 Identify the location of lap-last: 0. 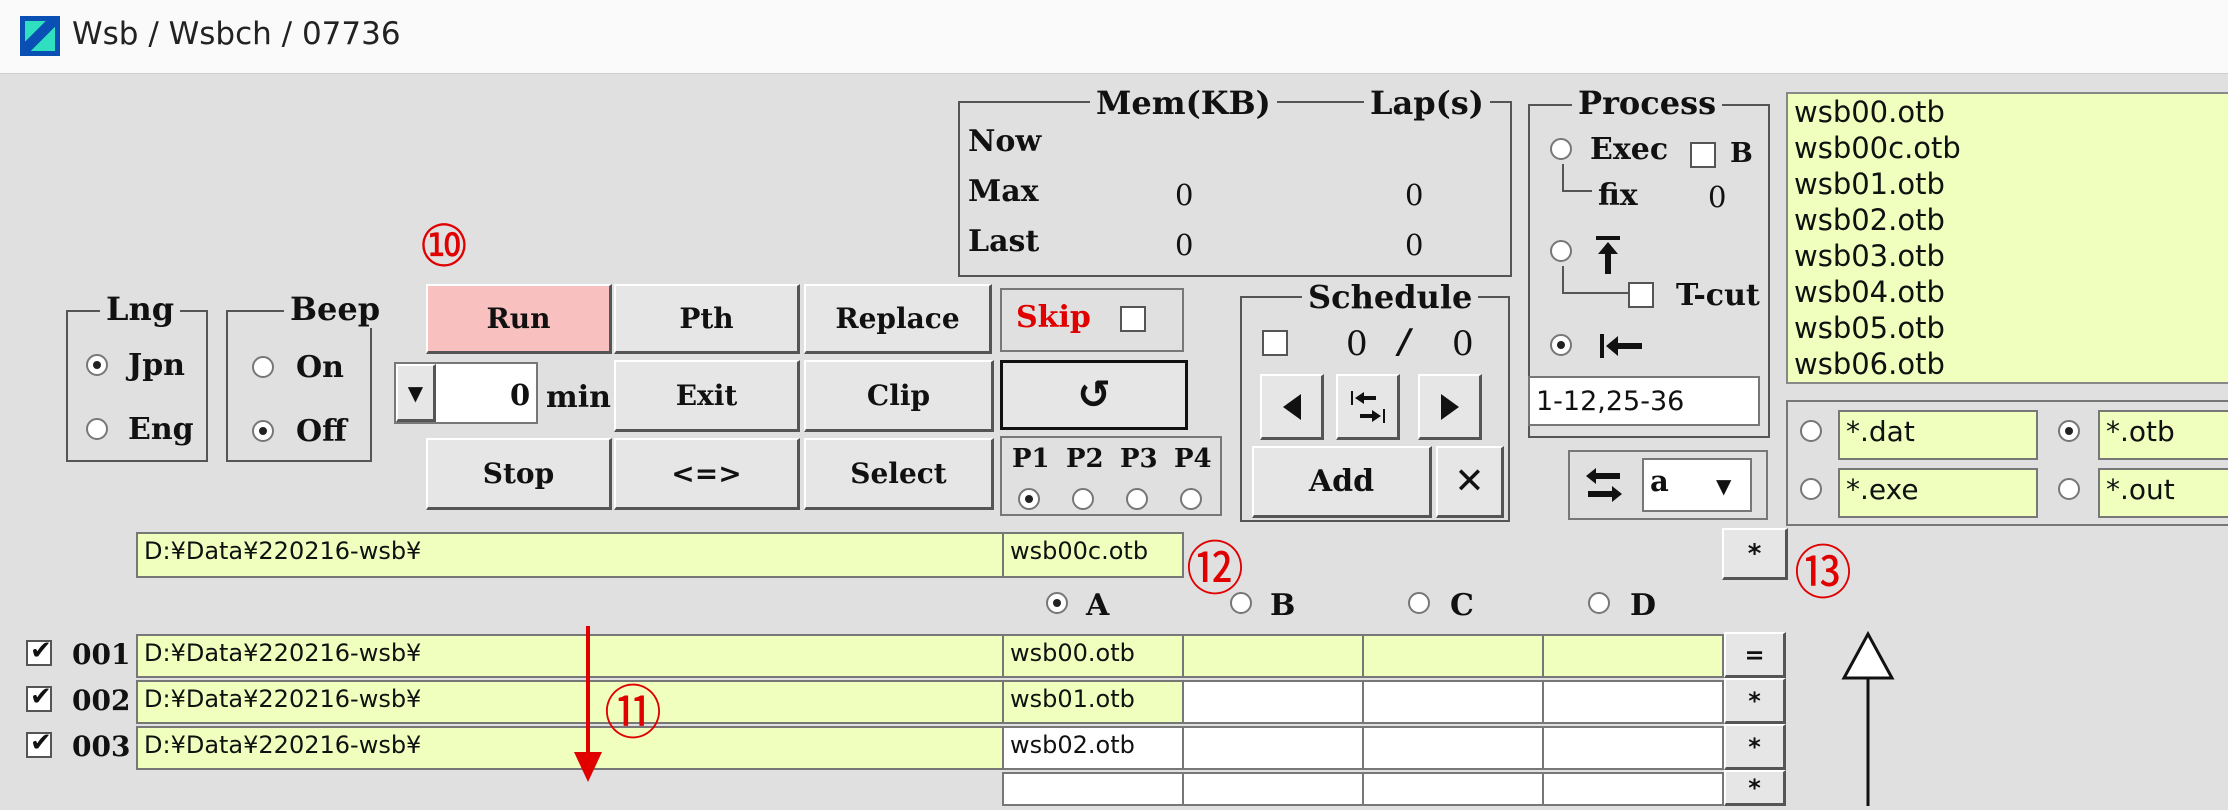
(1414, 245).